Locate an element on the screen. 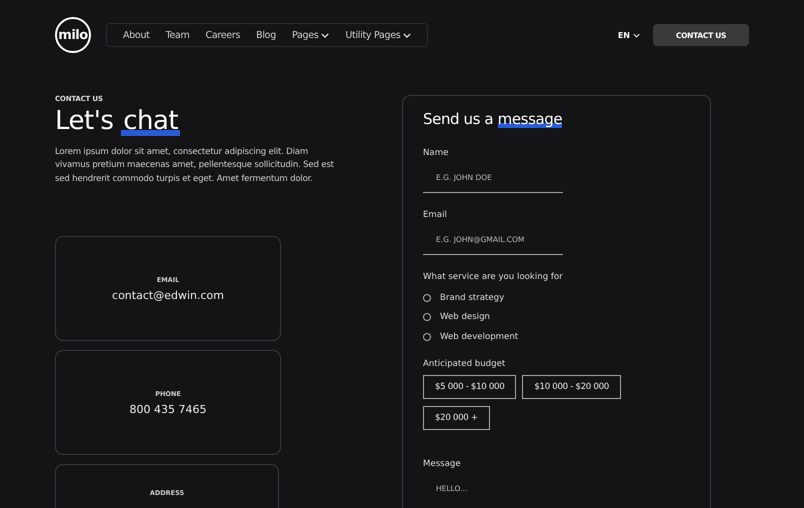  radio-label: Brand strategy is located at coordinates (472, 297).